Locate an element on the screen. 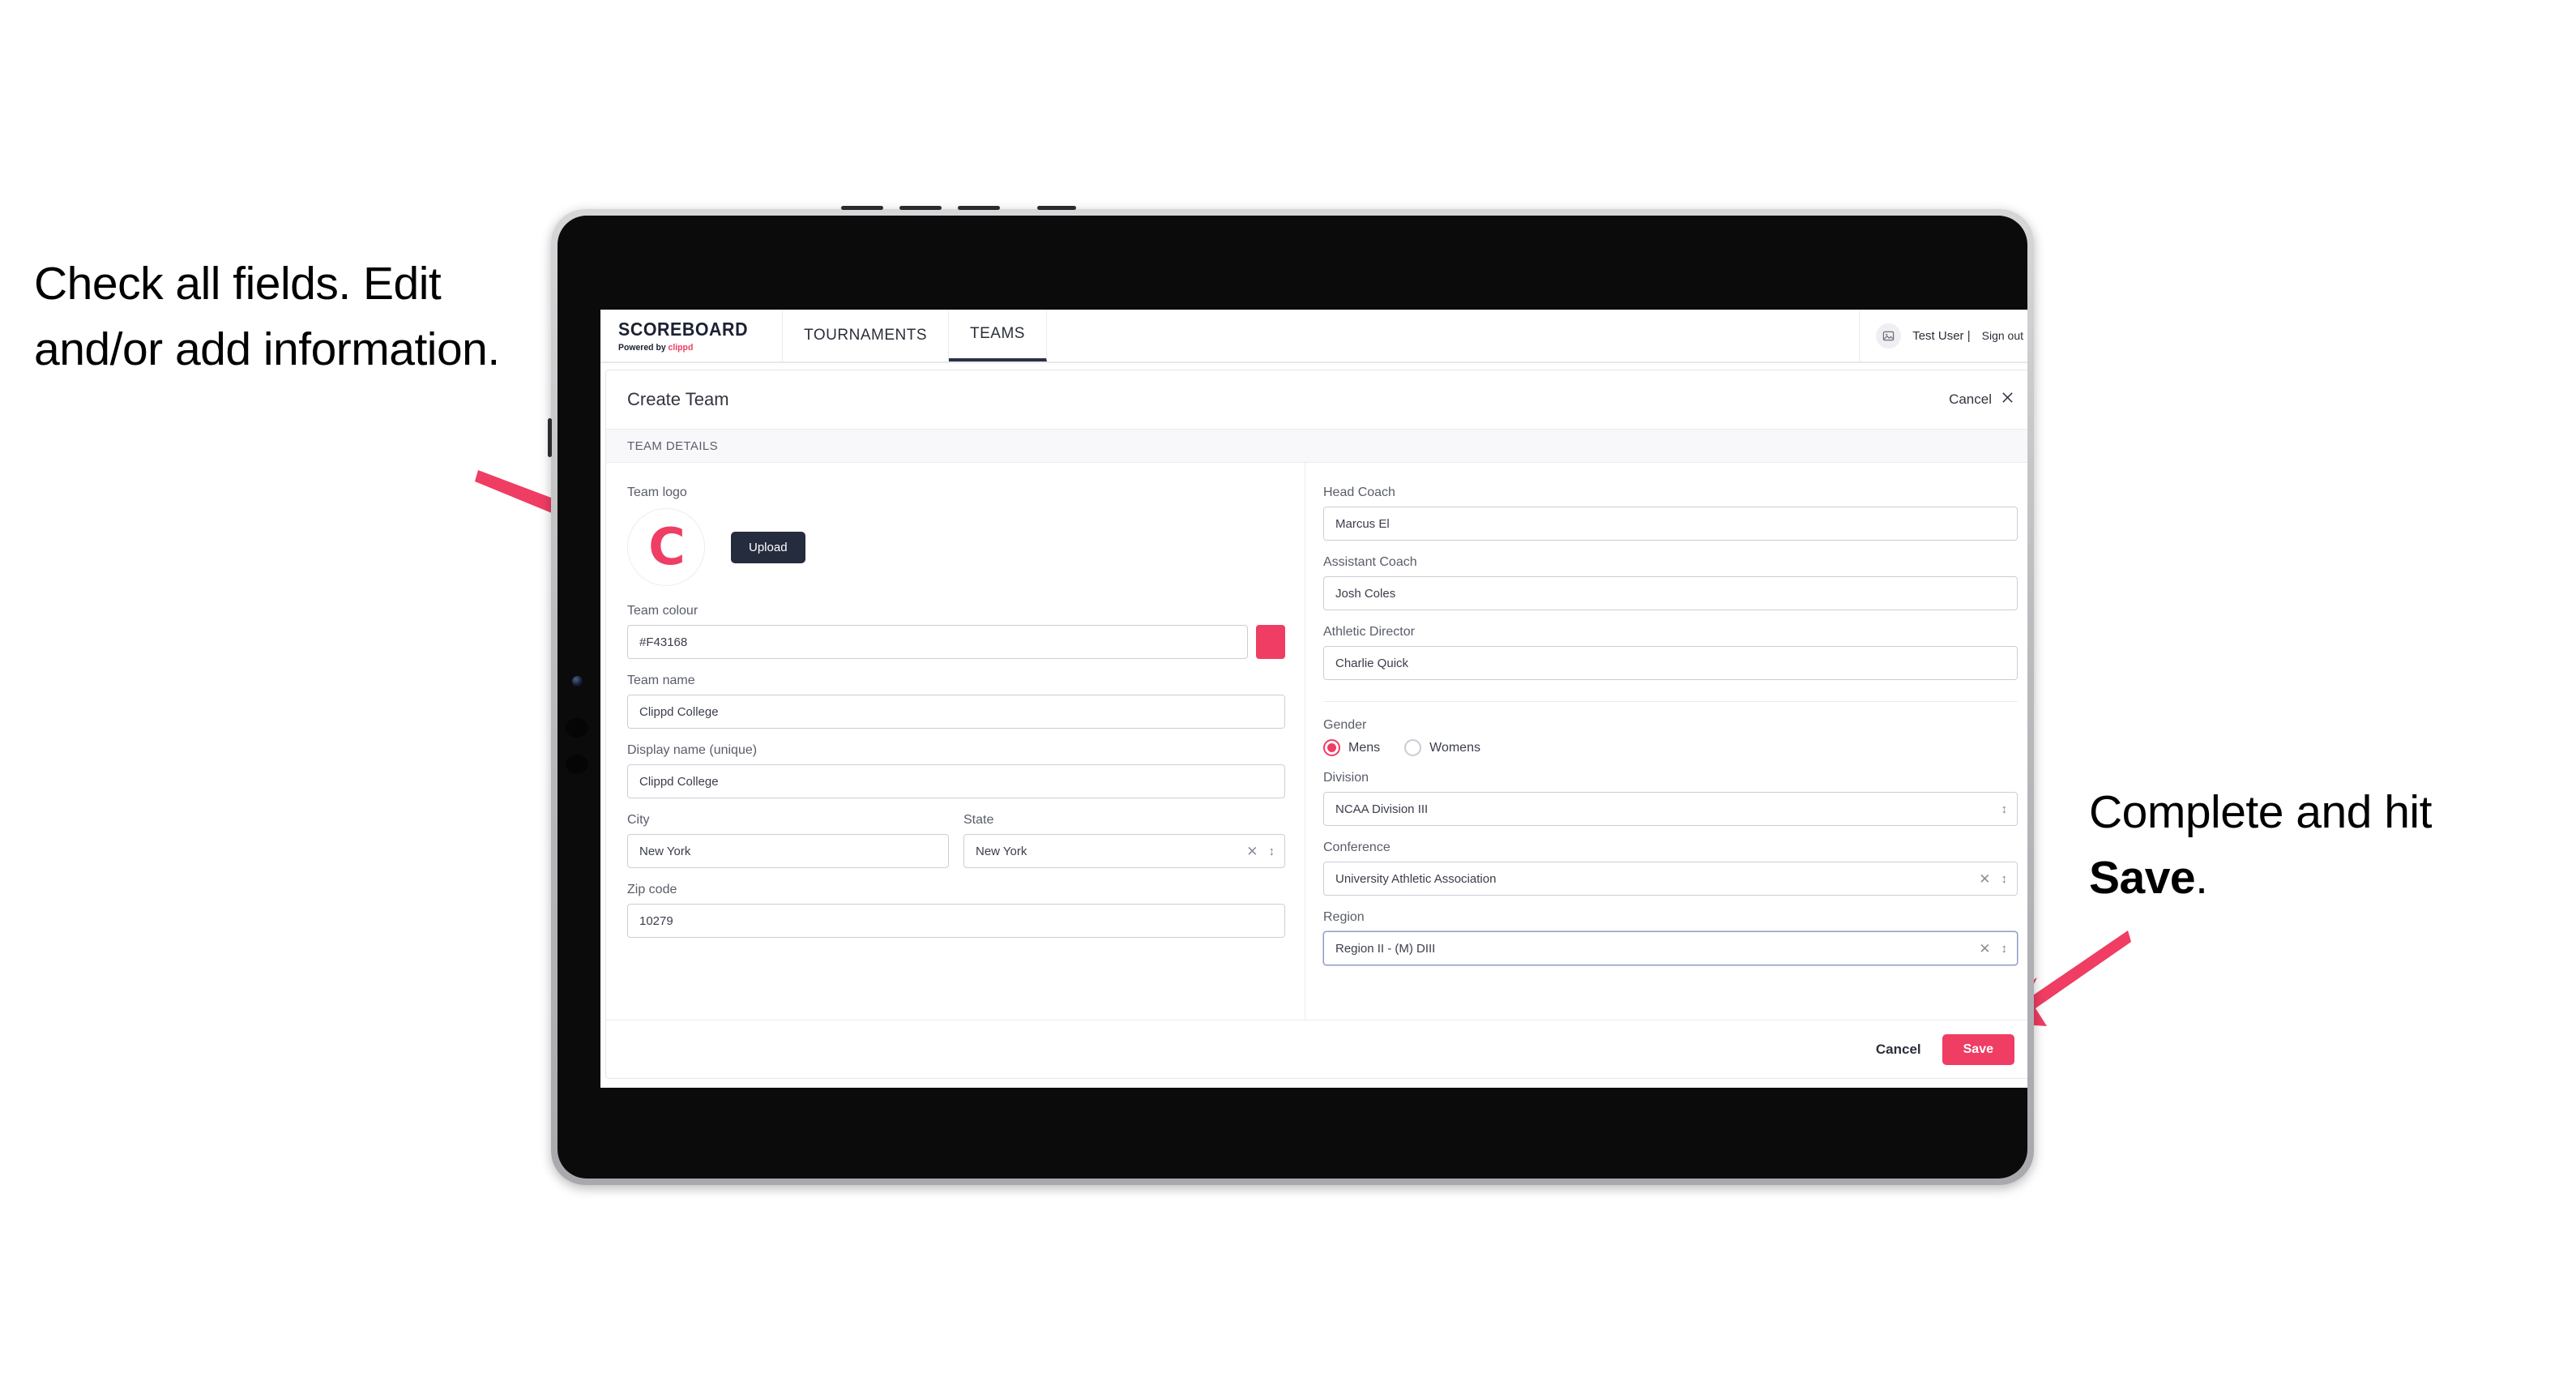  field-group-zip: Zip code 10279 is located at coordinates (956, 910).